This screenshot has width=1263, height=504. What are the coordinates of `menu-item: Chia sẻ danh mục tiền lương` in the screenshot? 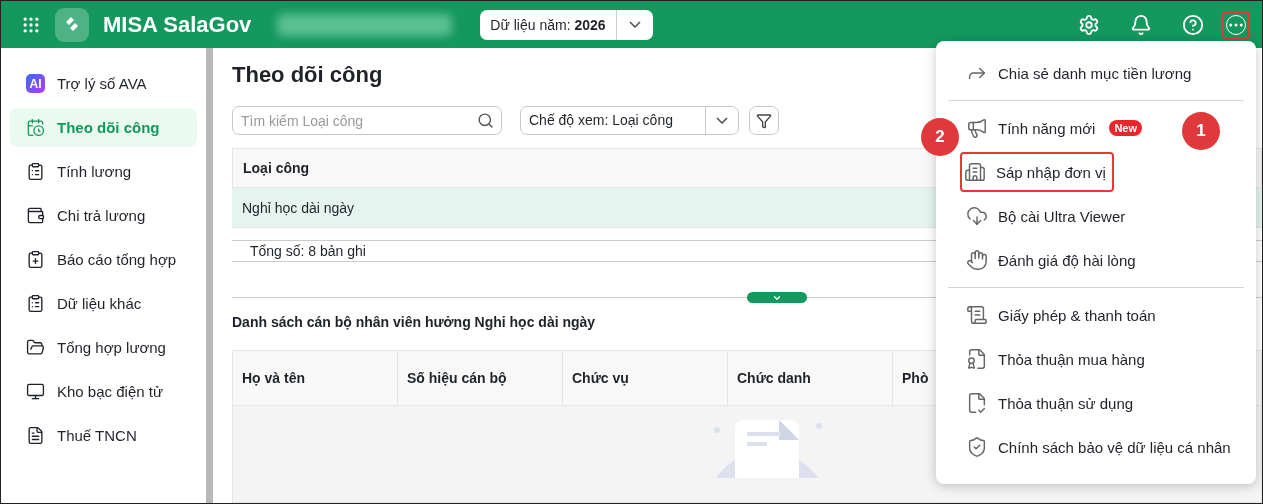 It's located at (1082, 73).